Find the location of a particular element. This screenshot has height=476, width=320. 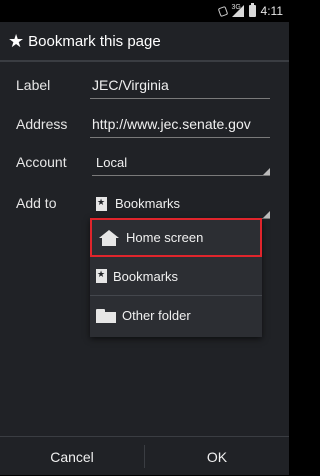

address-input: http://www.jec.senate.gov is located at coordinates (180, 125).